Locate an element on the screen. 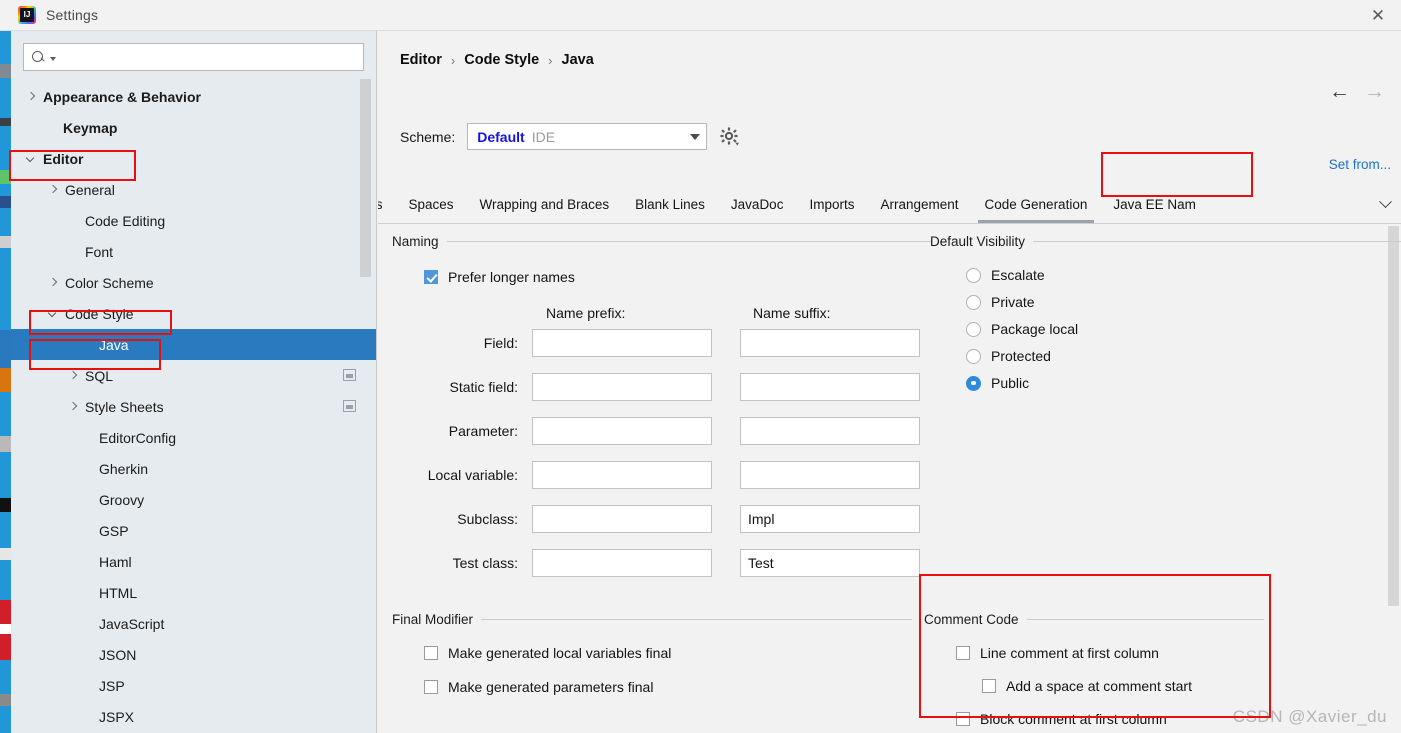  search-input is located at coordinates (205, 57).